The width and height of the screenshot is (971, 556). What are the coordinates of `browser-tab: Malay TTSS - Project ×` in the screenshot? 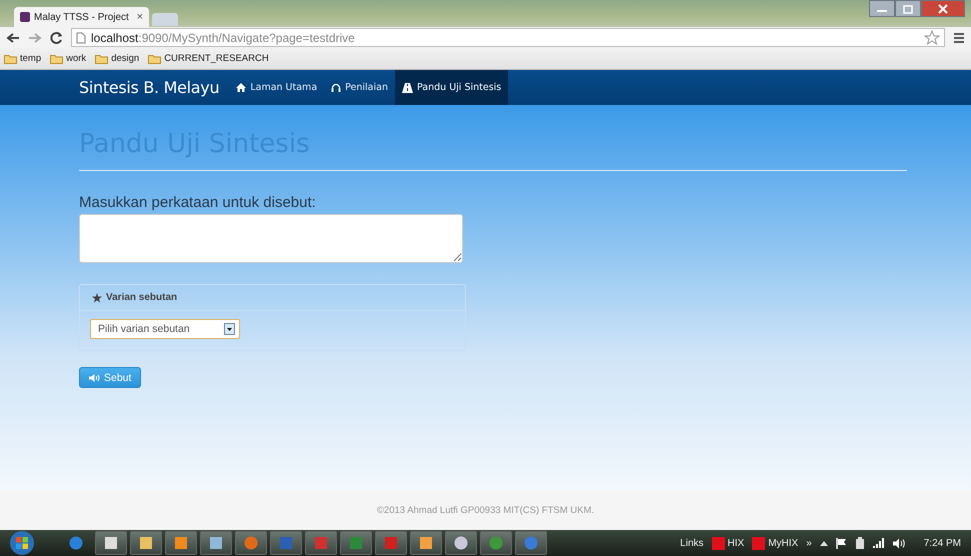 It's located at (81, 17).